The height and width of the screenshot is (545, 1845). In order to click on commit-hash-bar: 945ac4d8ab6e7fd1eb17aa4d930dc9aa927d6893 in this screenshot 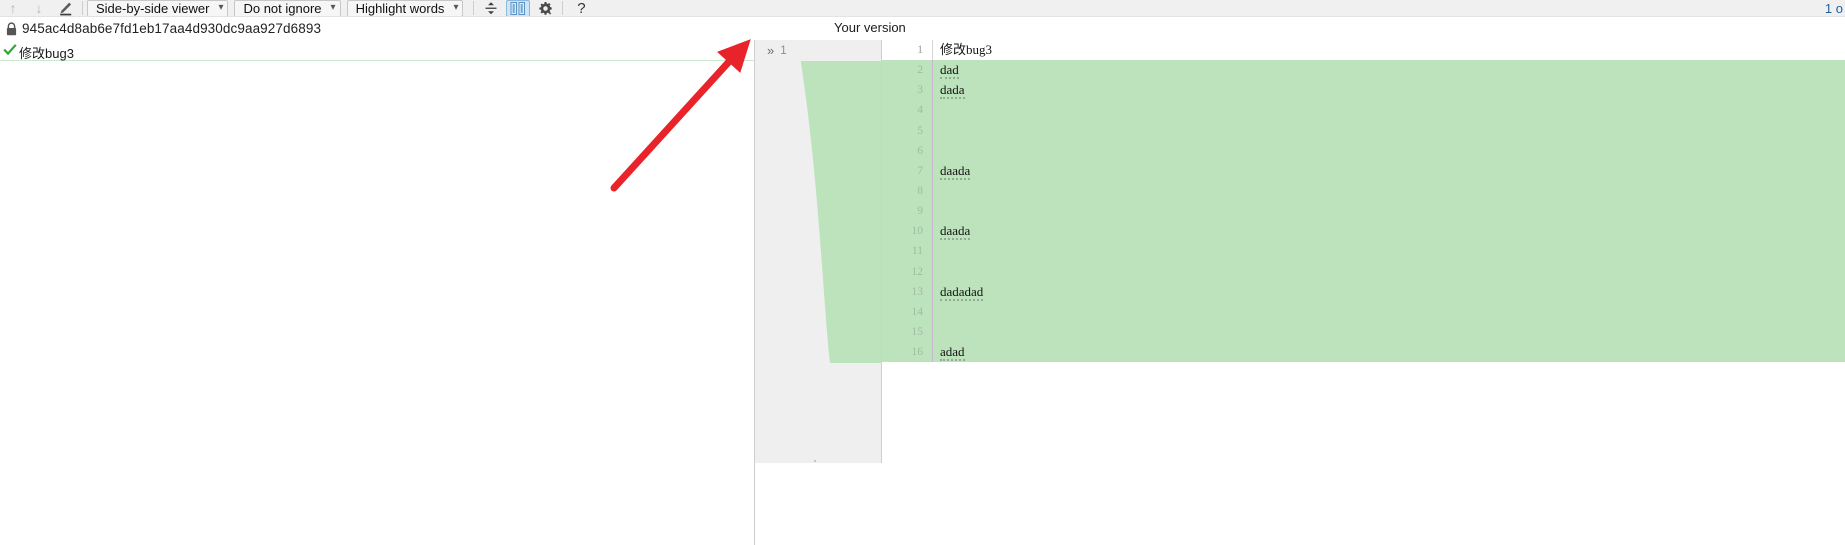, I will do `click(922, 28)`.